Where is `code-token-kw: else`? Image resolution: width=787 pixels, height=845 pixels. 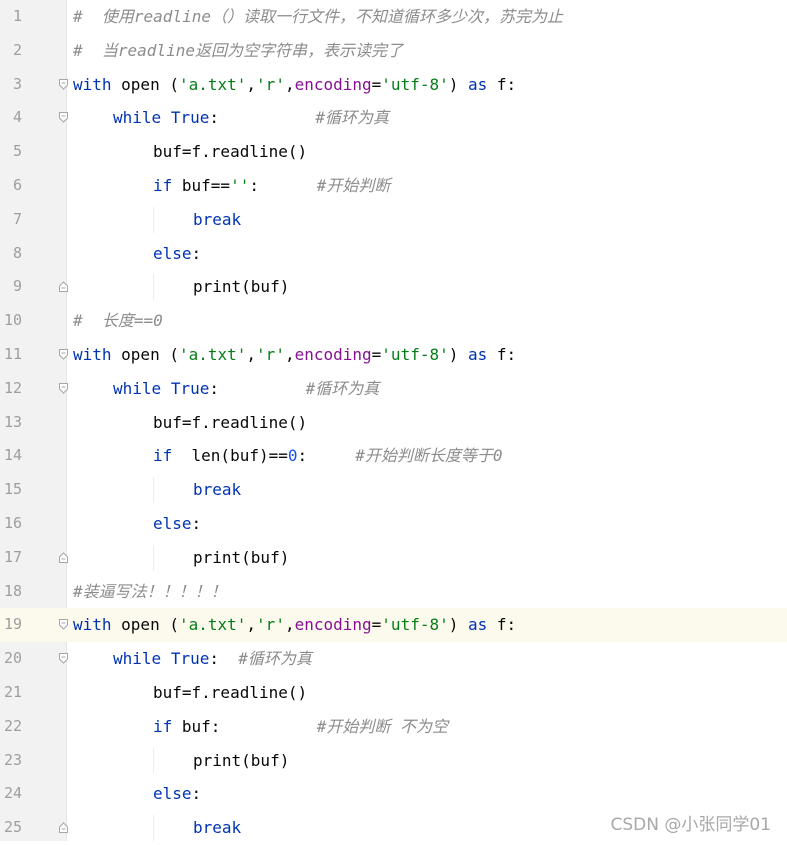 code-token-kw: else is located at coordinates (172, 794).